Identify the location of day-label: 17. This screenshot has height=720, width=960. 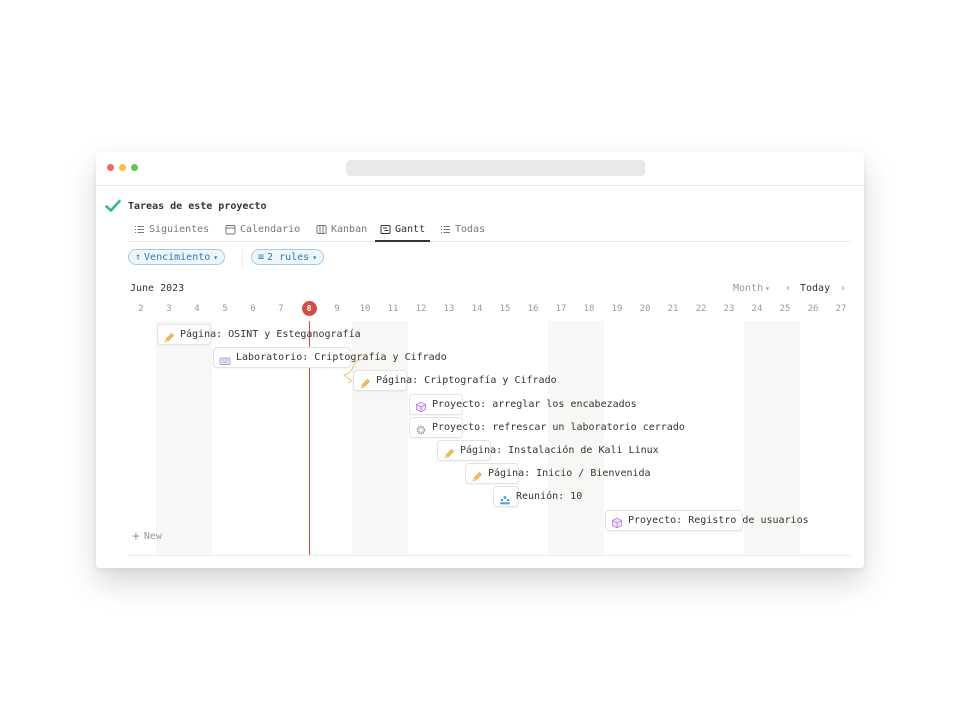
(561, 309).